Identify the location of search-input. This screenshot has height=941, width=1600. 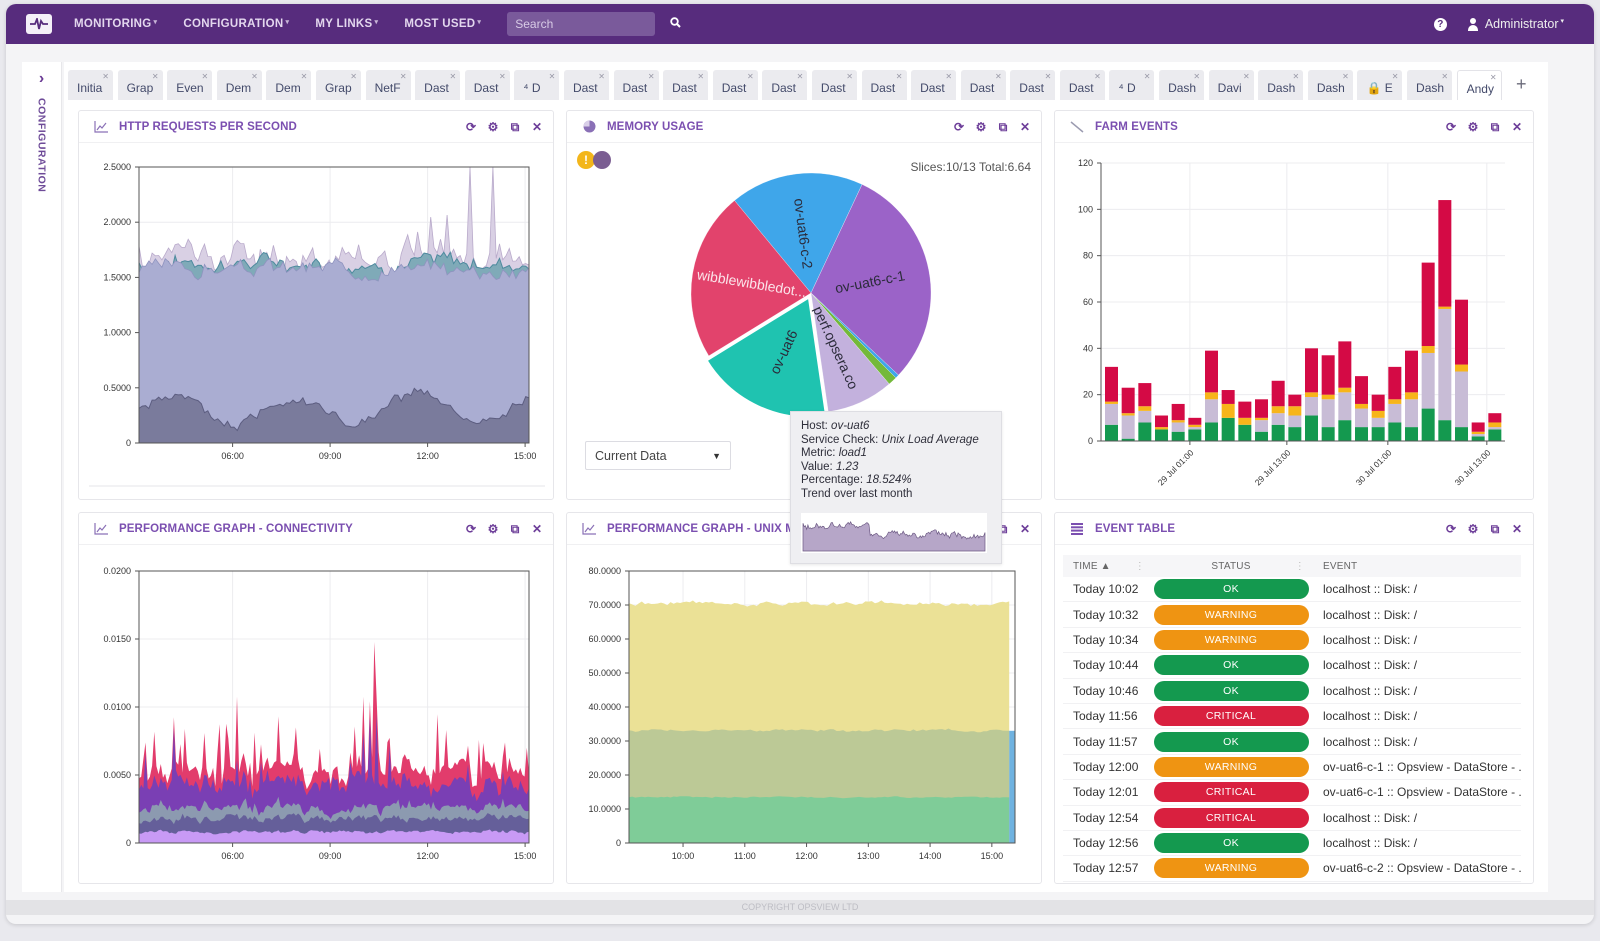
(593, 24).